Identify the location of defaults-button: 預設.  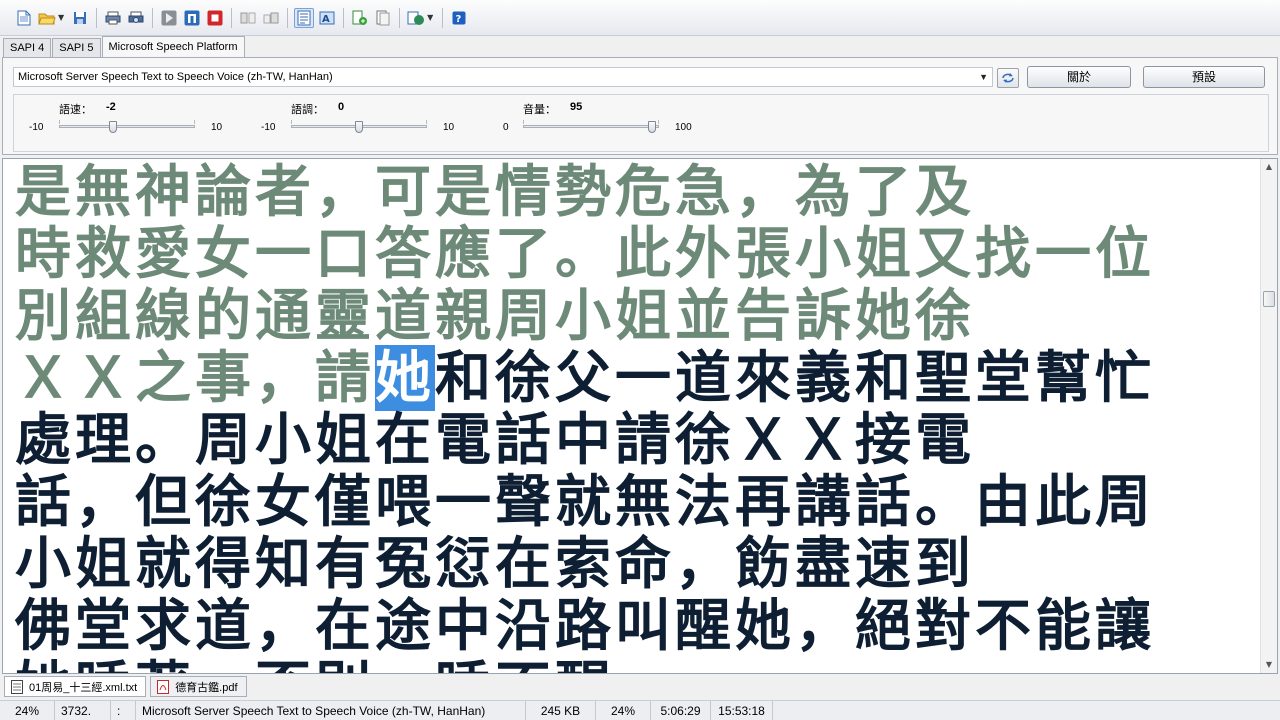
(1204, 77).